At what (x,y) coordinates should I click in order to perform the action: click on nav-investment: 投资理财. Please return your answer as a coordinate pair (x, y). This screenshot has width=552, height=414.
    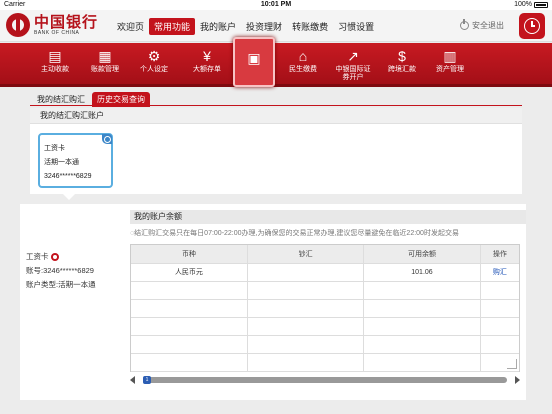
    Looking at the image, I should click on (264, 26).